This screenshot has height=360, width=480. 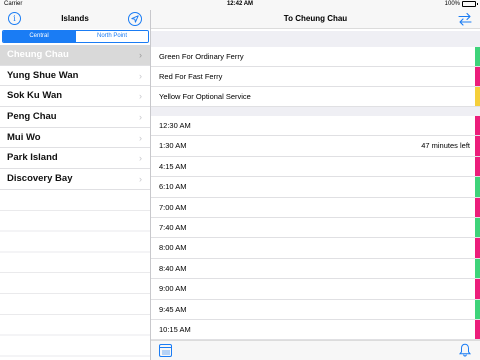 What do you see at coordinates (135, 19) in the screenshot?
I see `location-arrow-icon` at bounding box center [135, 19].